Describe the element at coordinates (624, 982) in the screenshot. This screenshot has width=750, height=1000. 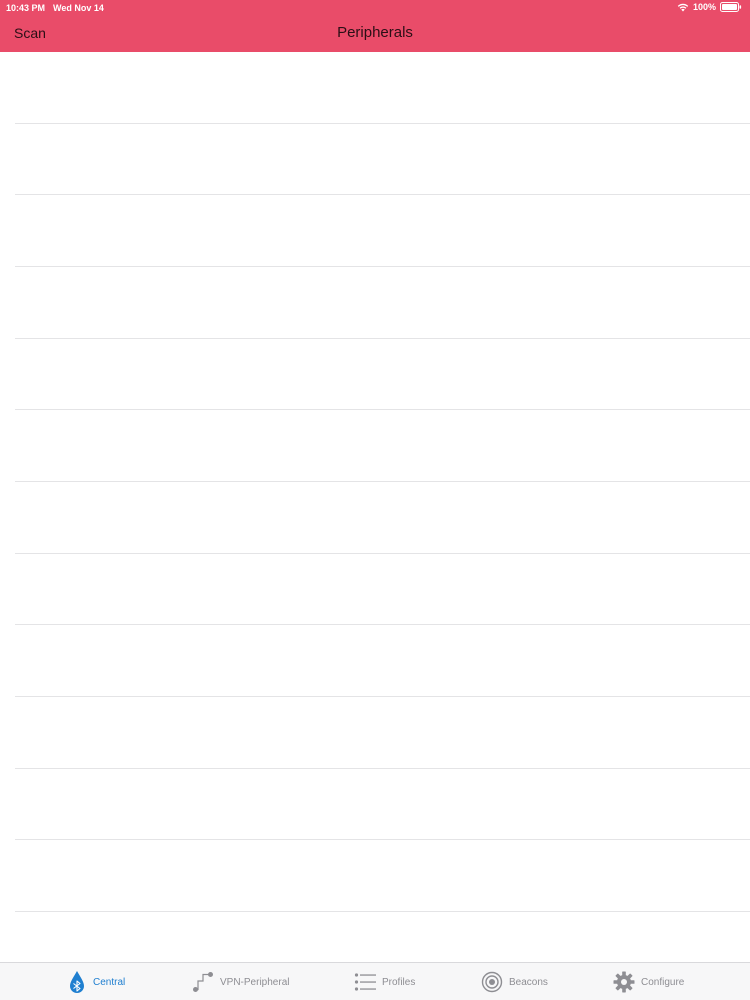
I see `gear-icon` at that location.